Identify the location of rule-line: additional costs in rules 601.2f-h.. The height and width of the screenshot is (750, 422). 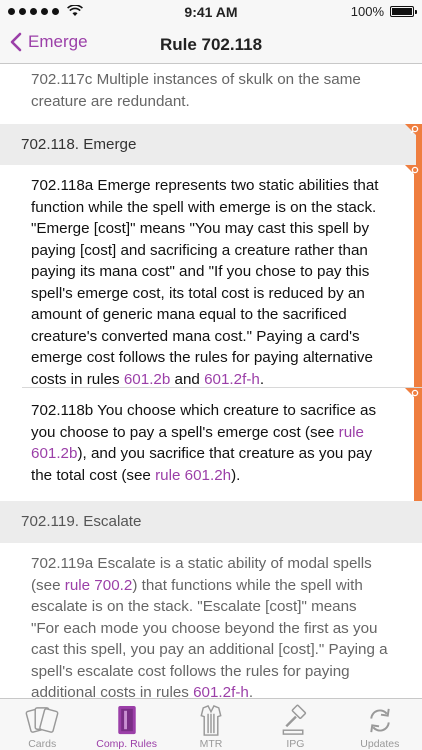
(216, 690).